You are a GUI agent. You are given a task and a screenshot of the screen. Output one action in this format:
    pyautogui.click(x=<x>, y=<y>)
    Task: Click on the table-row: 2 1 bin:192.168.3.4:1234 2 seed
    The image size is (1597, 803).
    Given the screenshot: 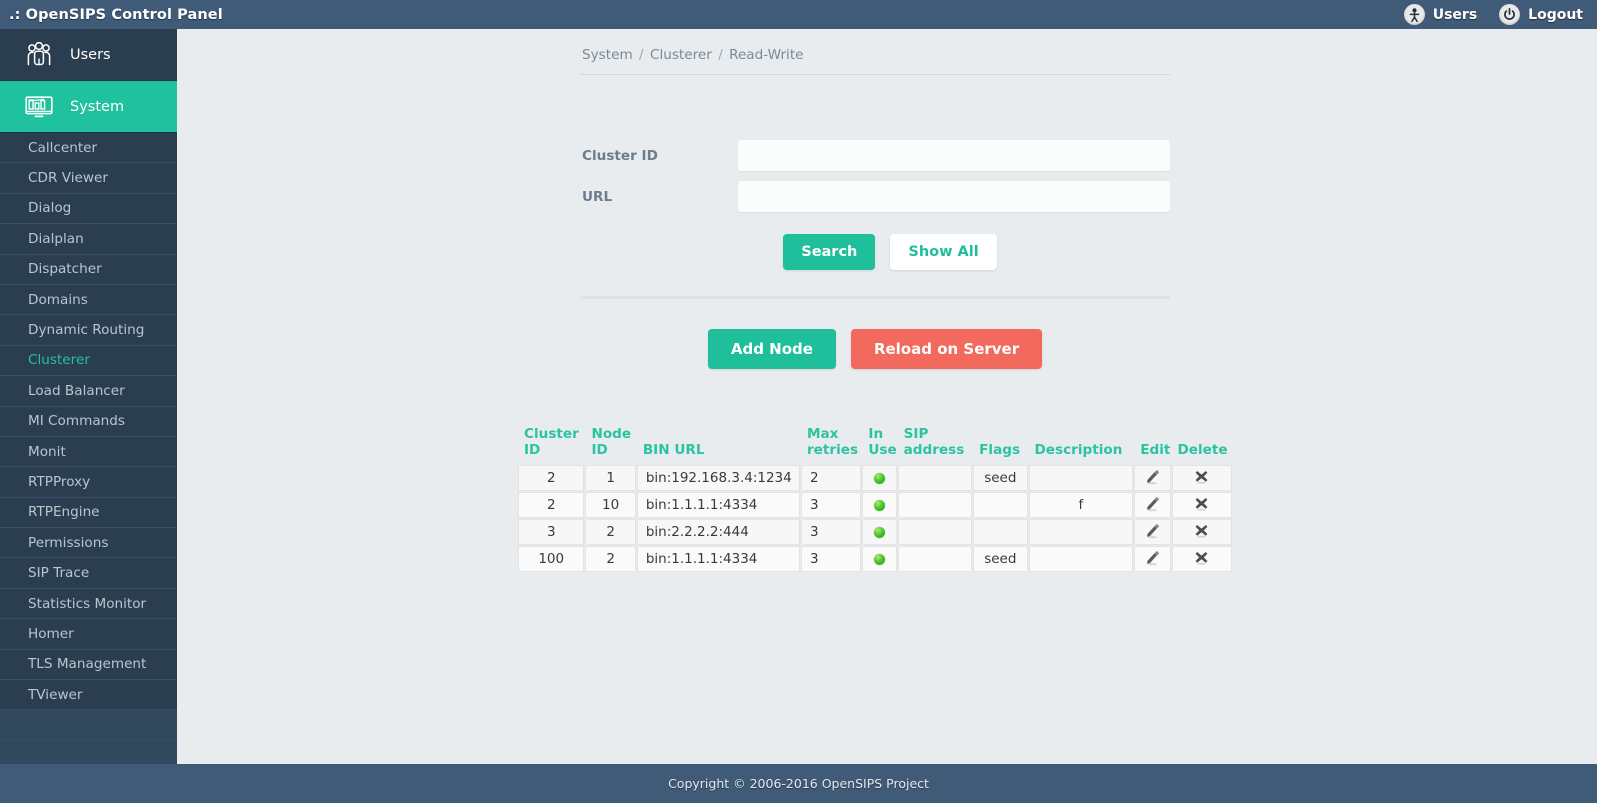 What is the action you would take?
    pyautogui.click(x=875, y=478)
    